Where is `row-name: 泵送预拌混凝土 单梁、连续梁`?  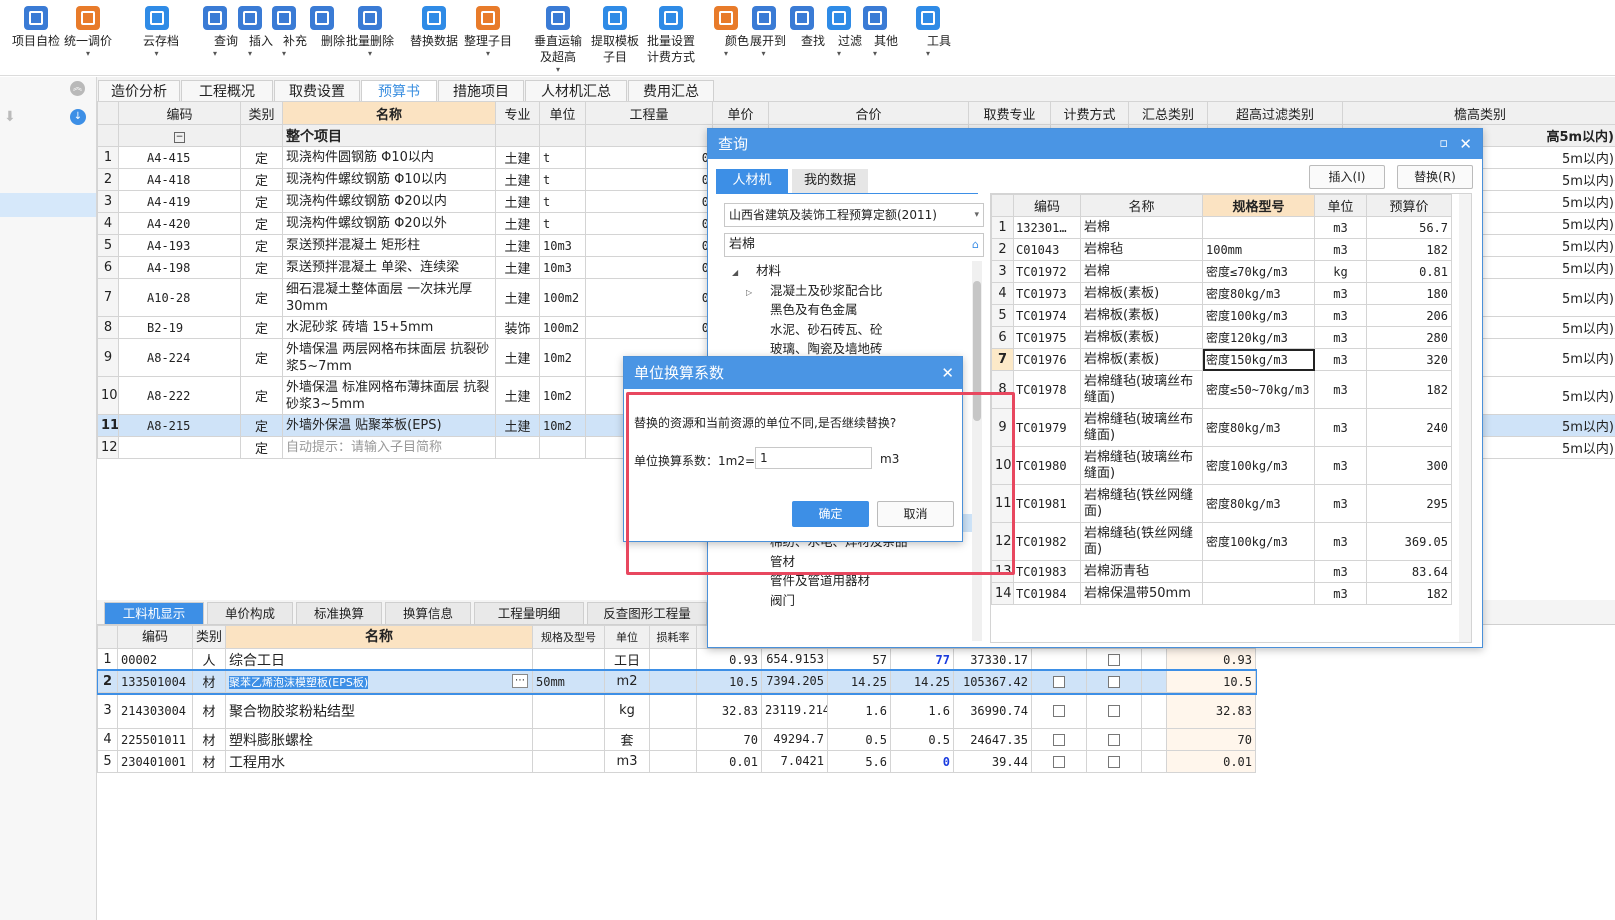 row-name: 泵送预拌混凝土 单梁、连续梁 is located at coordinates (389, 267).